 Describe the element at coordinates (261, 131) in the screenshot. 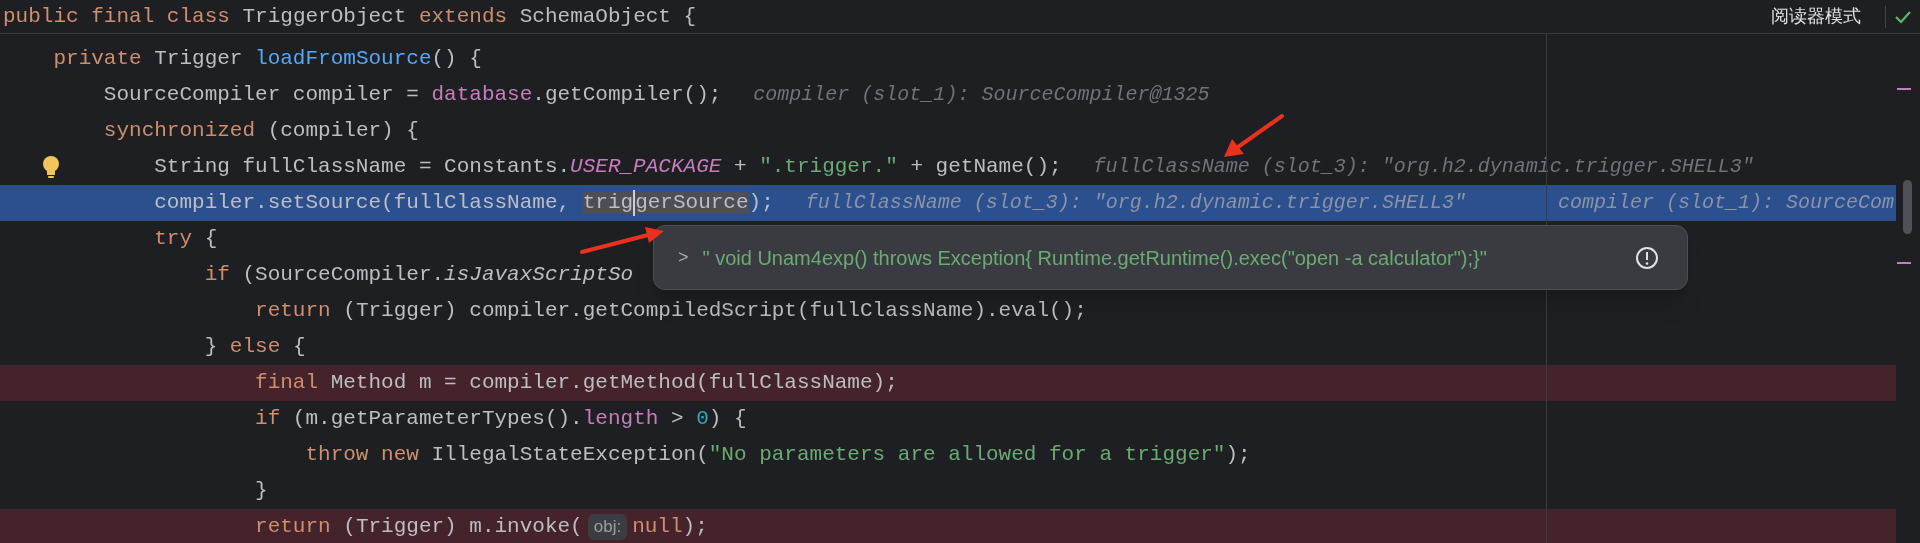

I see `code-line: synchronized (compiler) {` at that location.